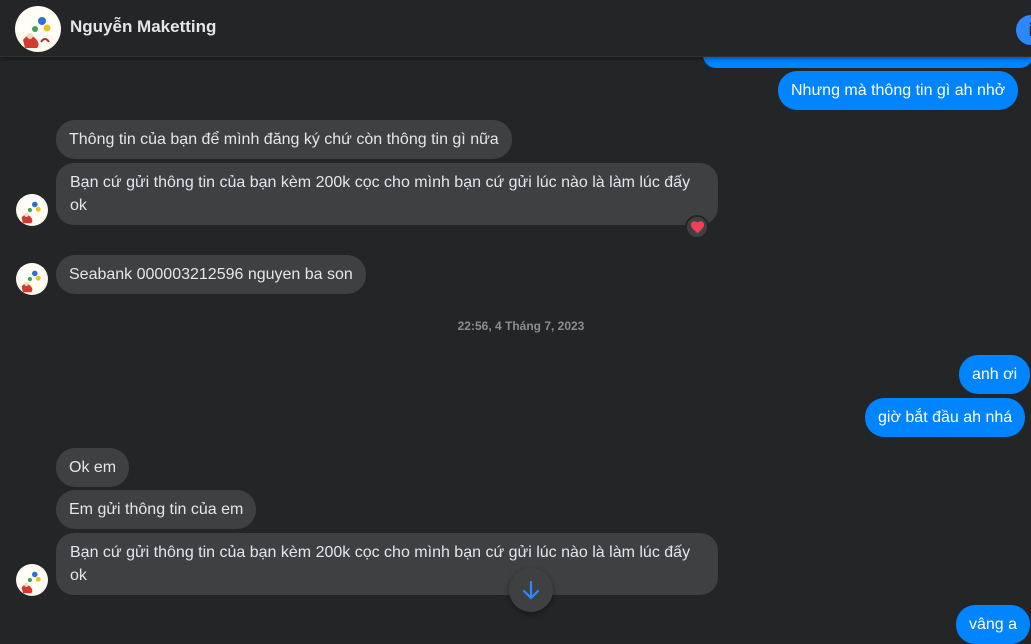 Image resolution: width=1031 pixels, height=644 pixels. I want to click on info-icon: i, so click(1023, 30).